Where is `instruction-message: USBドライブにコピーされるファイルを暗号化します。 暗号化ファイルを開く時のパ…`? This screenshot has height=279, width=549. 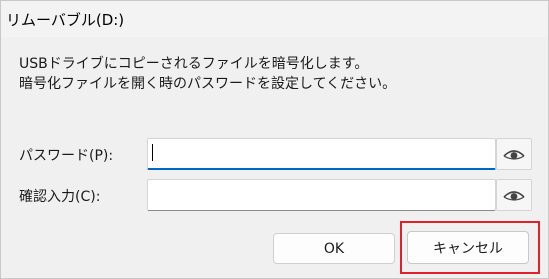 instruction-message: USBドライブにコピーされるファイルを暗号化します。 暗号化ファイルを開く時のパ… is located at coordinates (207, 74).